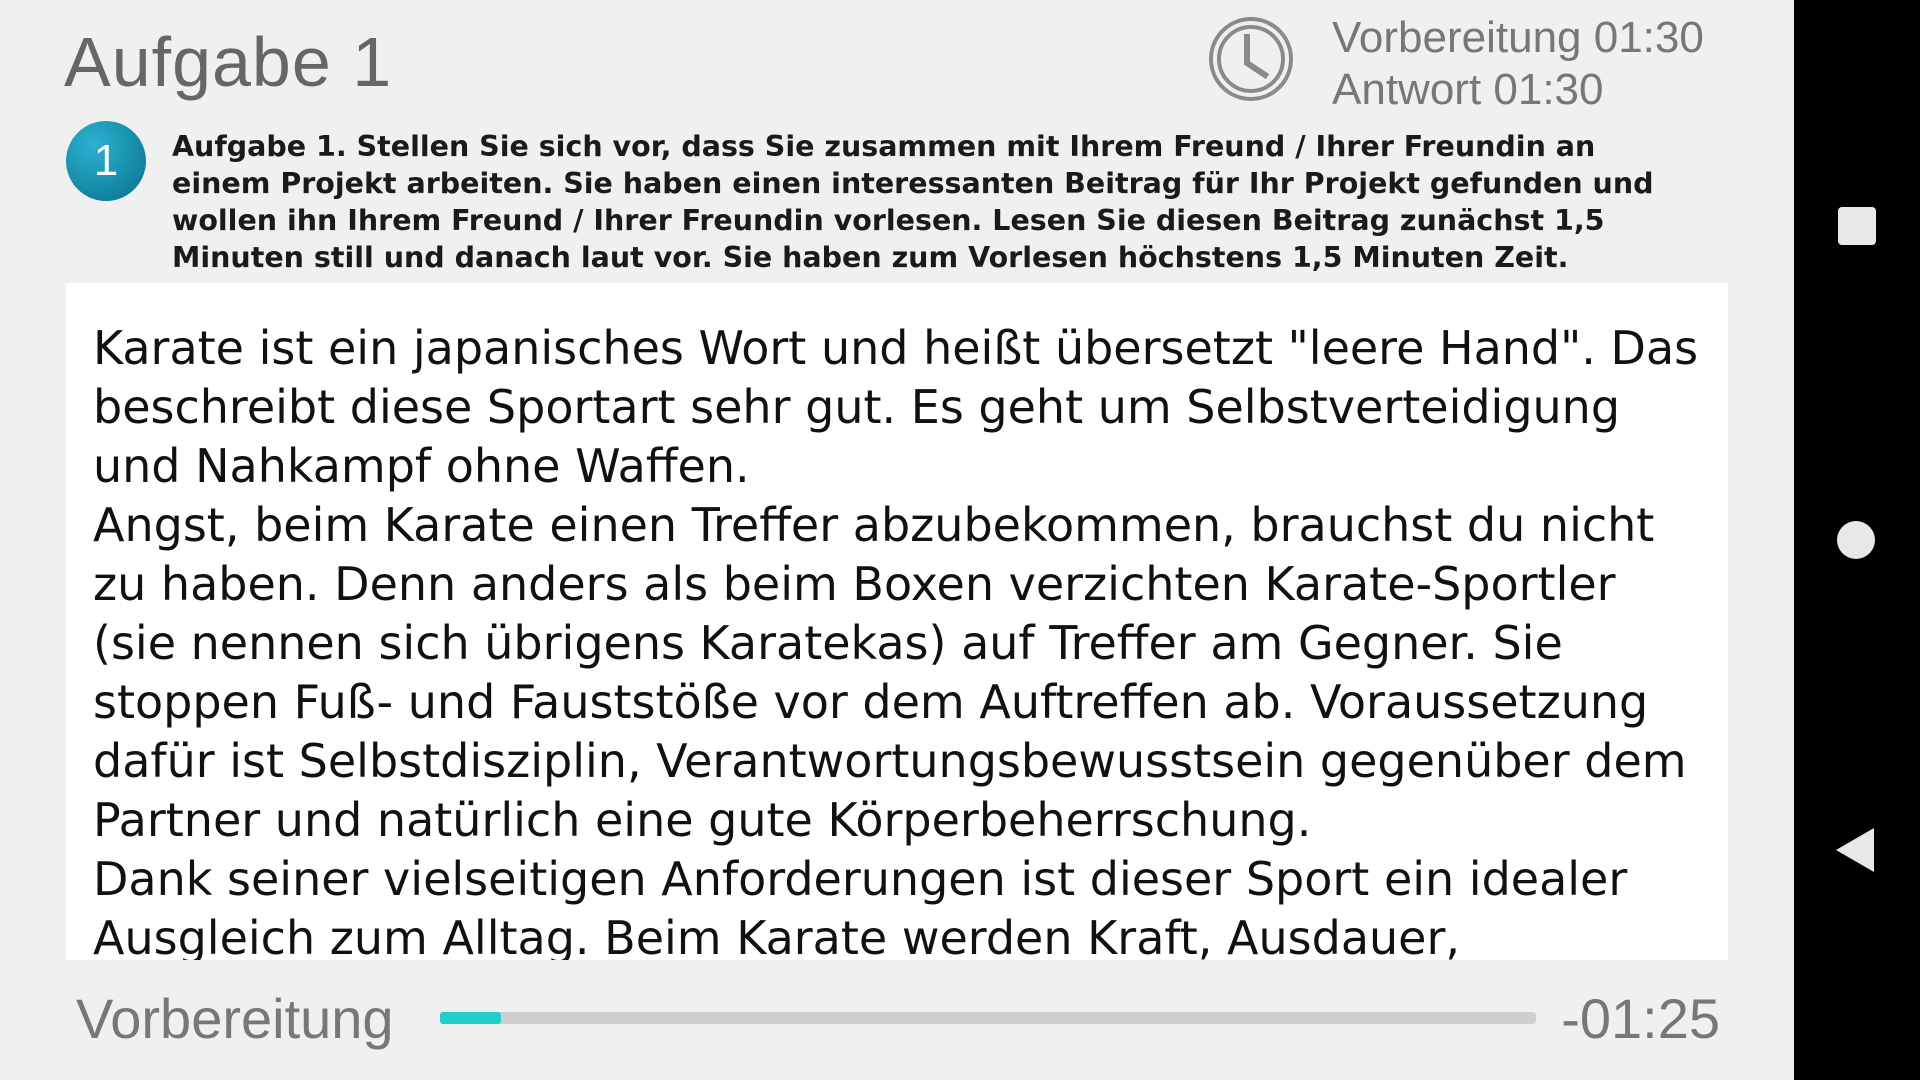  What do you see at coordinates (1857, 226) in the screenshot?
I see `square-icon` at bounding box center [1857, 226].